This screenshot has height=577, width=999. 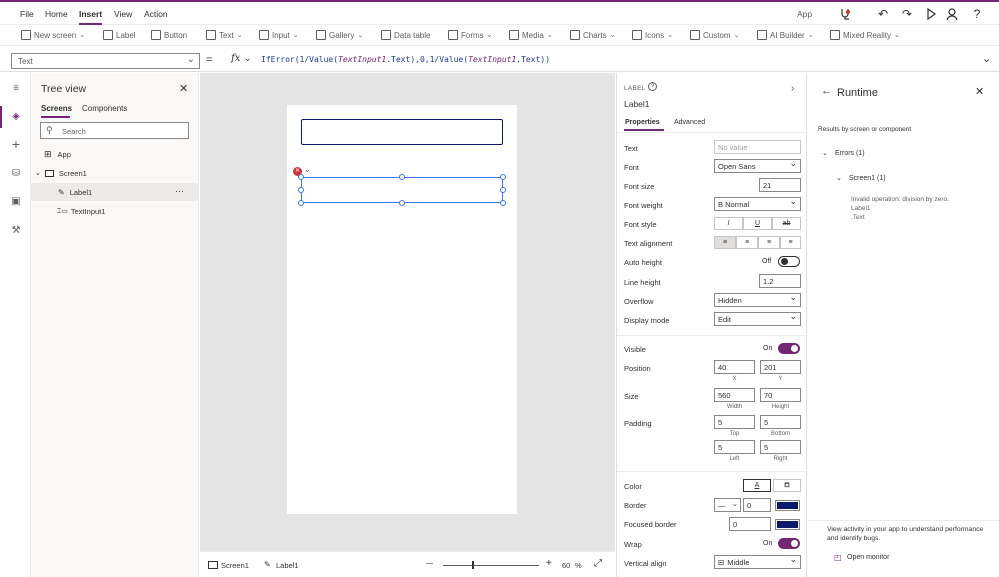 I want to click on padding-left-input: 5, so click(x=734, y=447).